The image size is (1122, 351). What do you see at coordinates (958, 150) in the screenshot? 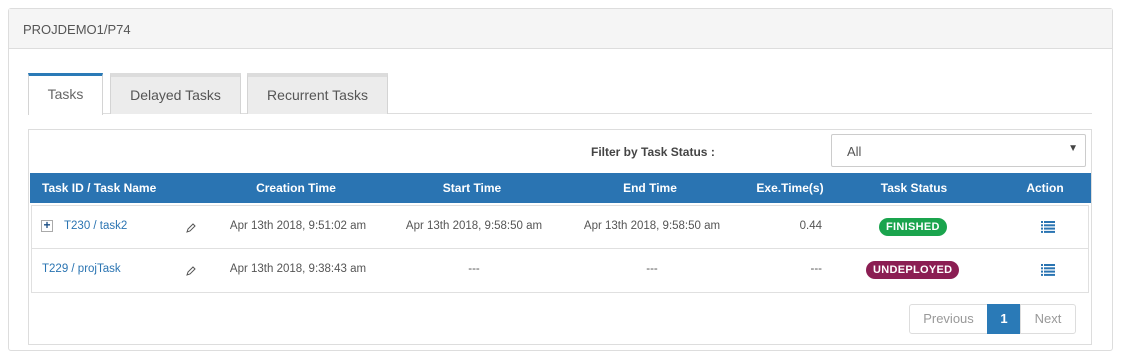
I see `status-filter-select: All ▼` at bounding box center [958, 150].